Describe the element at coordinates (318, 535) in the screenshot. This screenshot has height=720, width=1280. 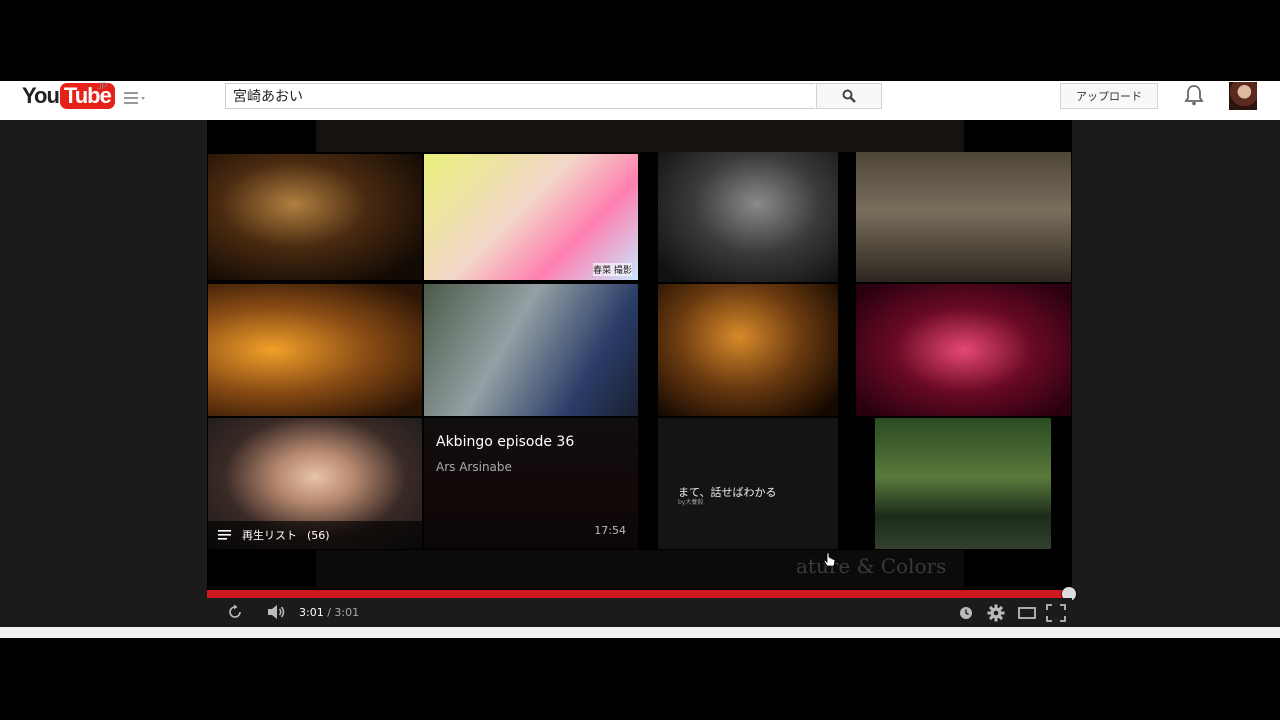
I see `playlist-count: (56)` at that location.